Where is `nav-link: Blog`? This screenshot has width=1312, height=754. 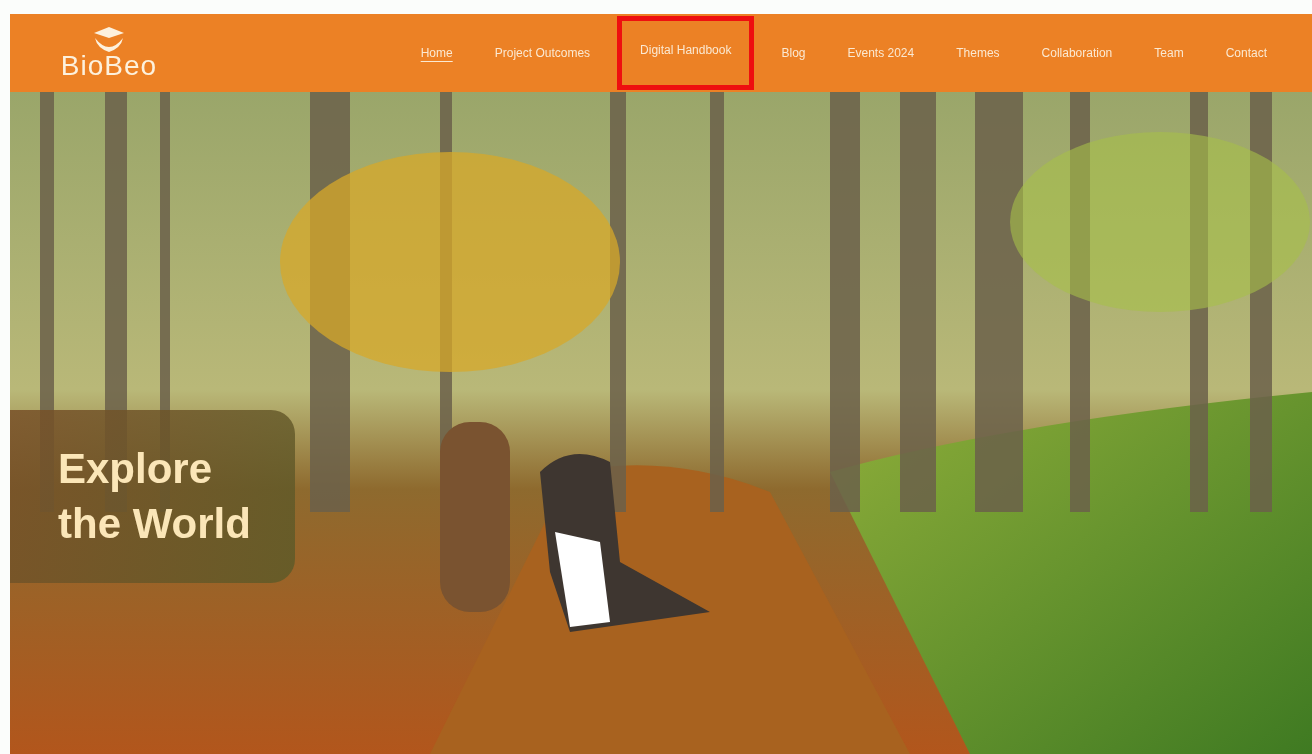 nav-link: Blog is located at coordinates (793, 53).